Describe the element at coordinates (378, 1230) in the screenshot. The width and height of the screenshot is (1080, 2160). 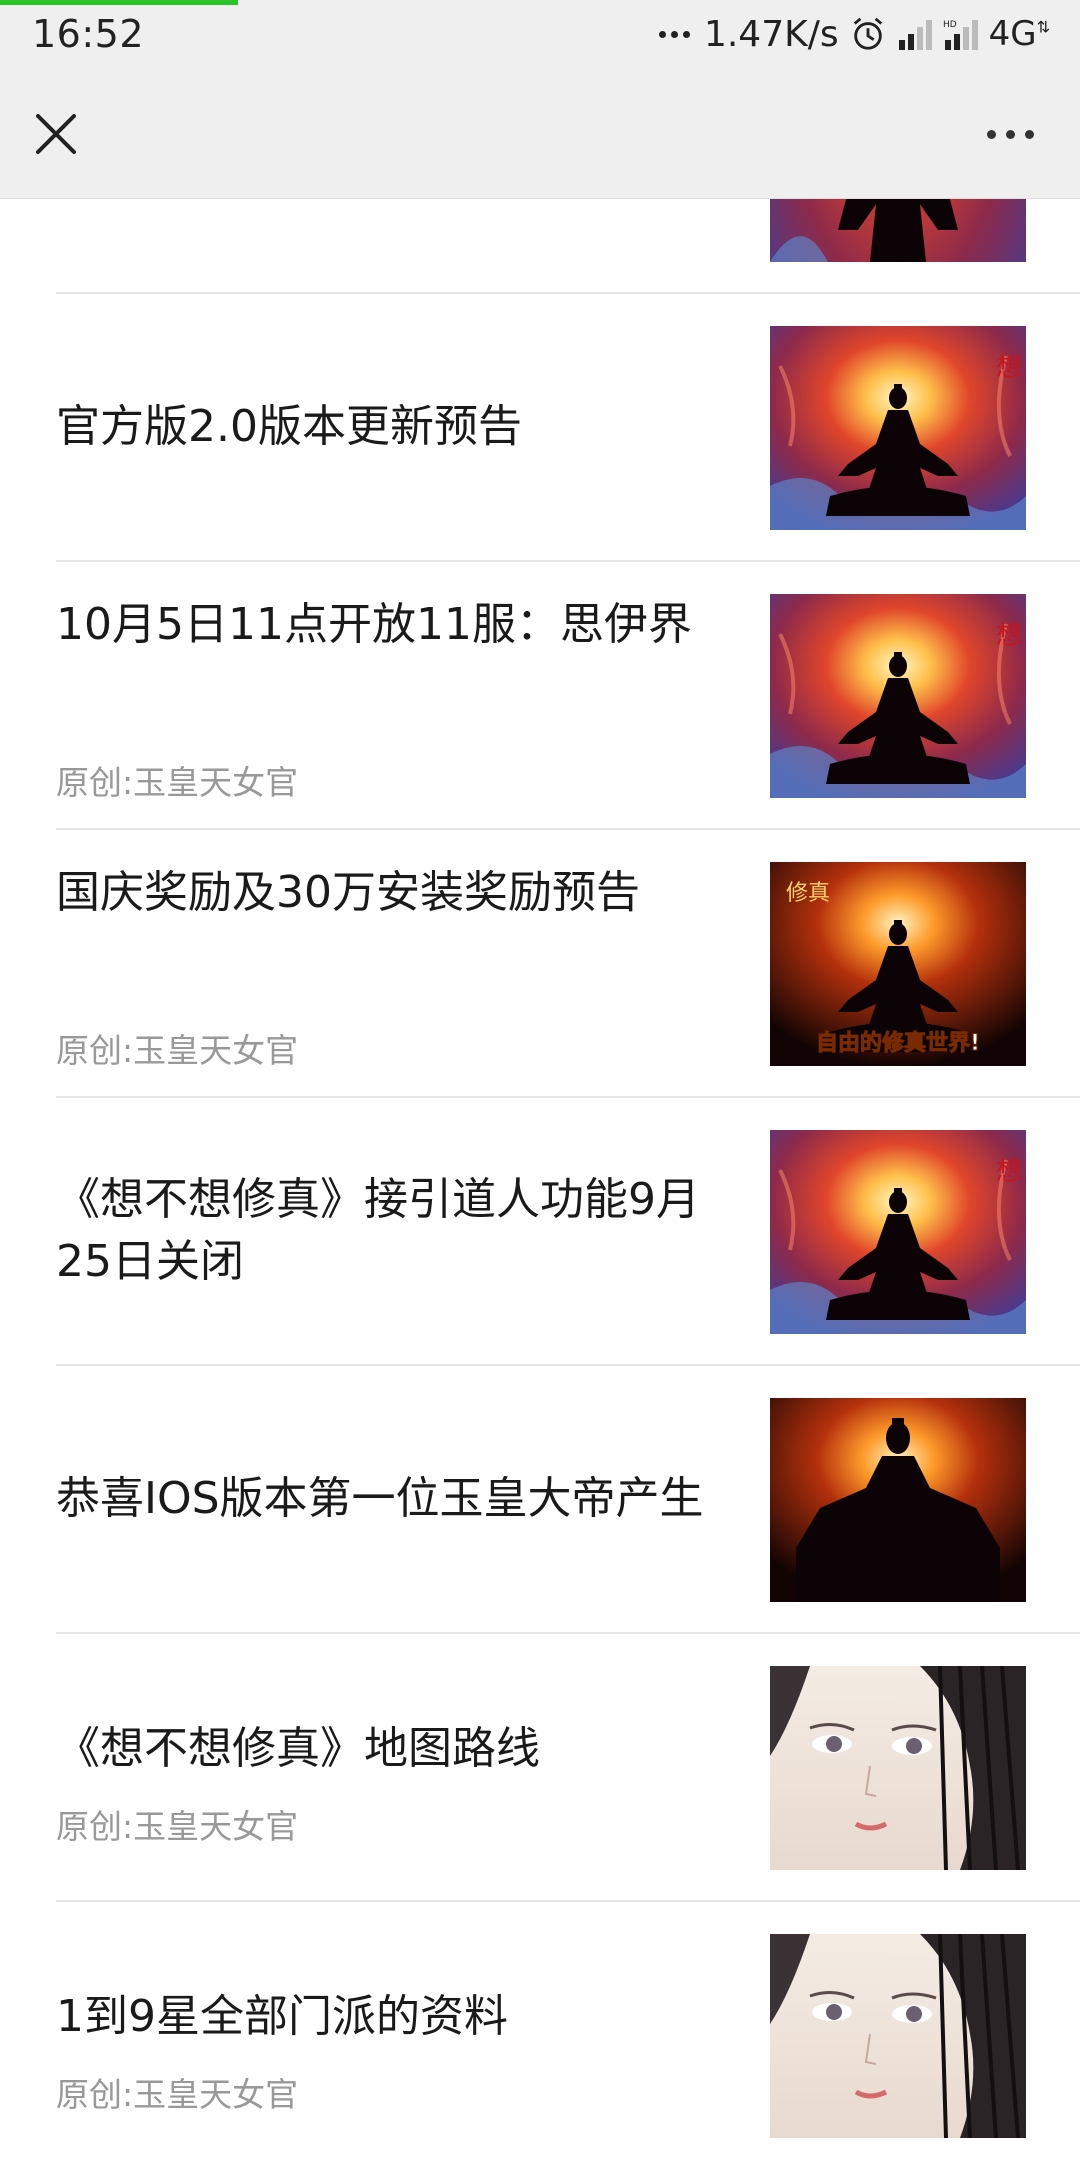
I see `article-title: 《想不想修真》接引道人功能9月25日关闭` at that location.